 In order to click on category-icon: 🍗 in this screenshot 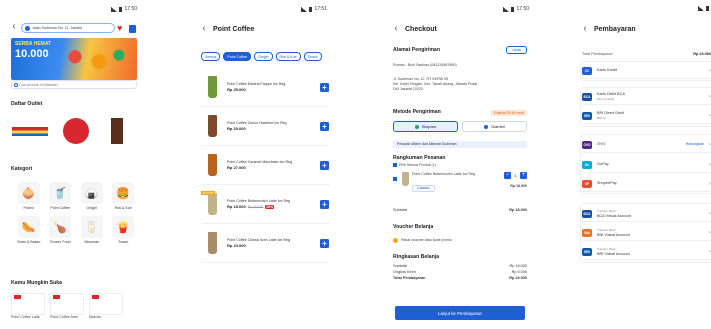, I will do `click(60, 227)`.